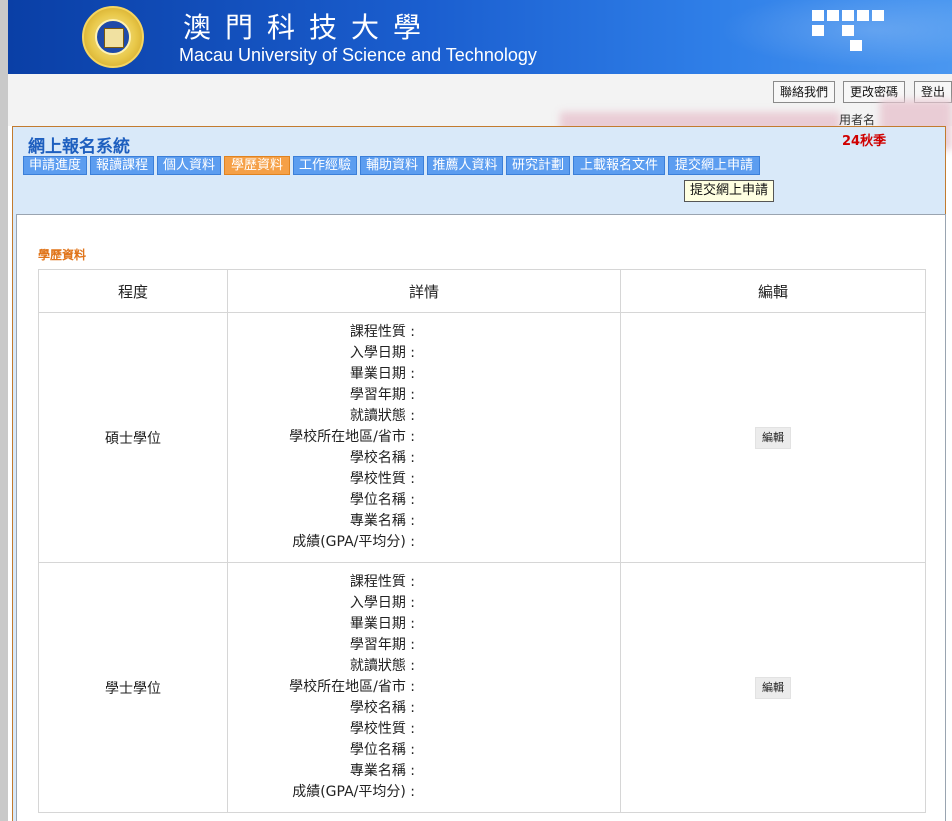 This screenshot has width=952, height=821. What do you see at coordinates (4, 410) in the screenshot?
I see `window-left-edge` at bounding box center [4, 410].